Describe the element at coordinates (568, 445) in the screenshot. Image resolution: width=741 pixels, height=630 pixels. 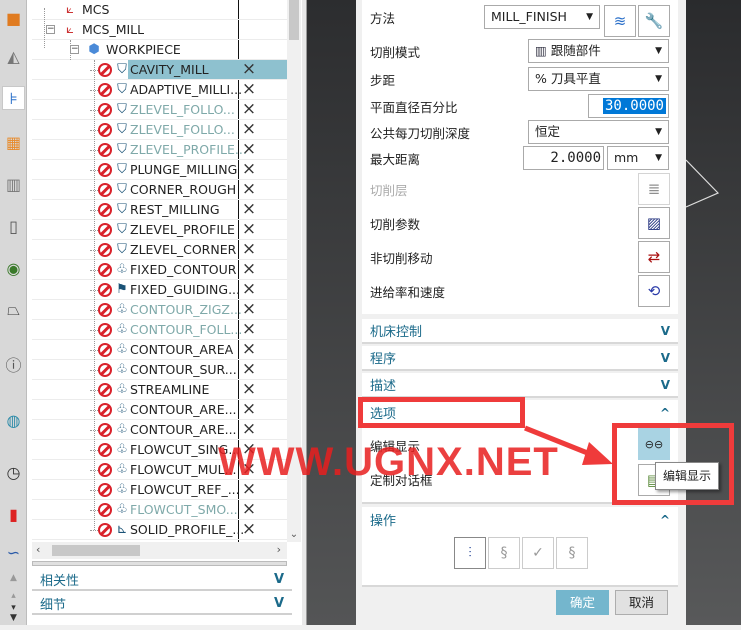
I see `annotation-arrow` at that location.